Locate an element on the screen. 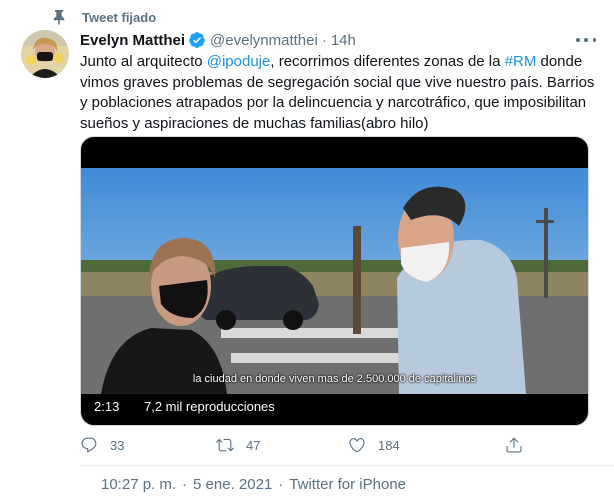 The height and width of the screenshot is (501, 614). author-name: Evelyn Matthei is located at coordinates (132, 40).